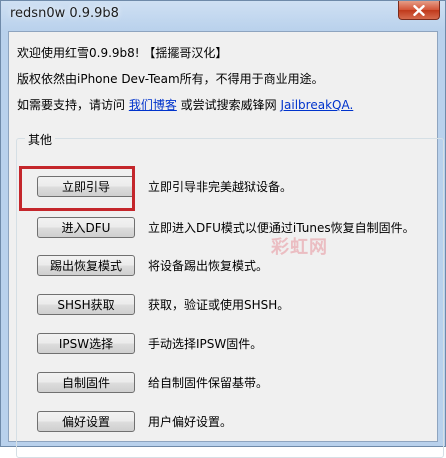 This screenshot has height=458, width=446. Describe the element at coordinates (228, 105) in the screenshot. I see `support-middle: 或尝试搜索威锋网` at that location.